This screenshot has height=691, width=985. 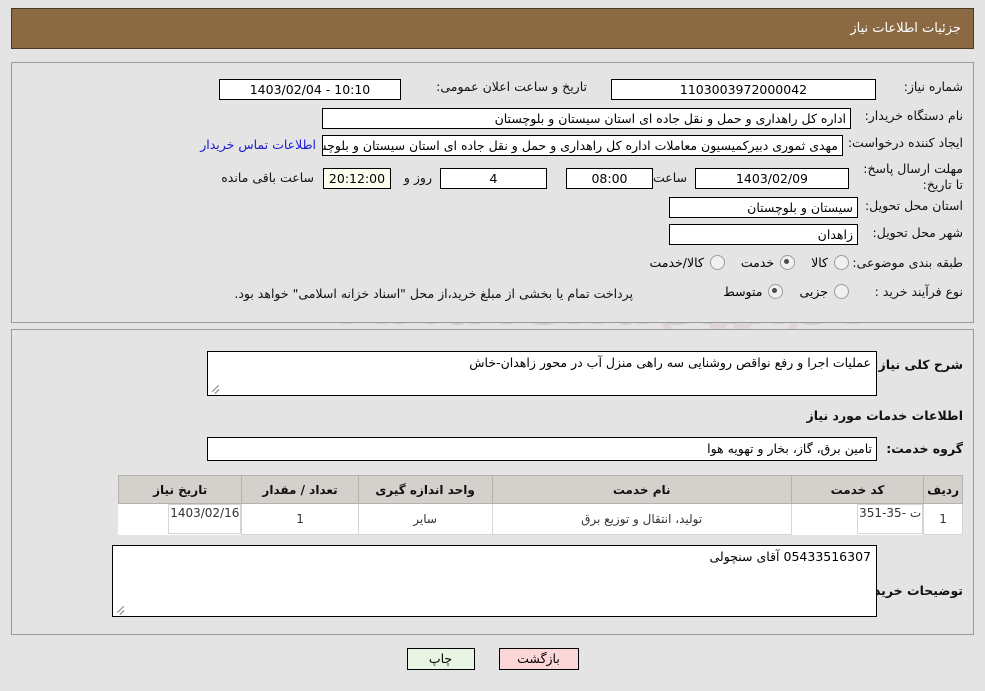 I want to click on need-number-value: 1103003972000042, so click(x=743, y=89).